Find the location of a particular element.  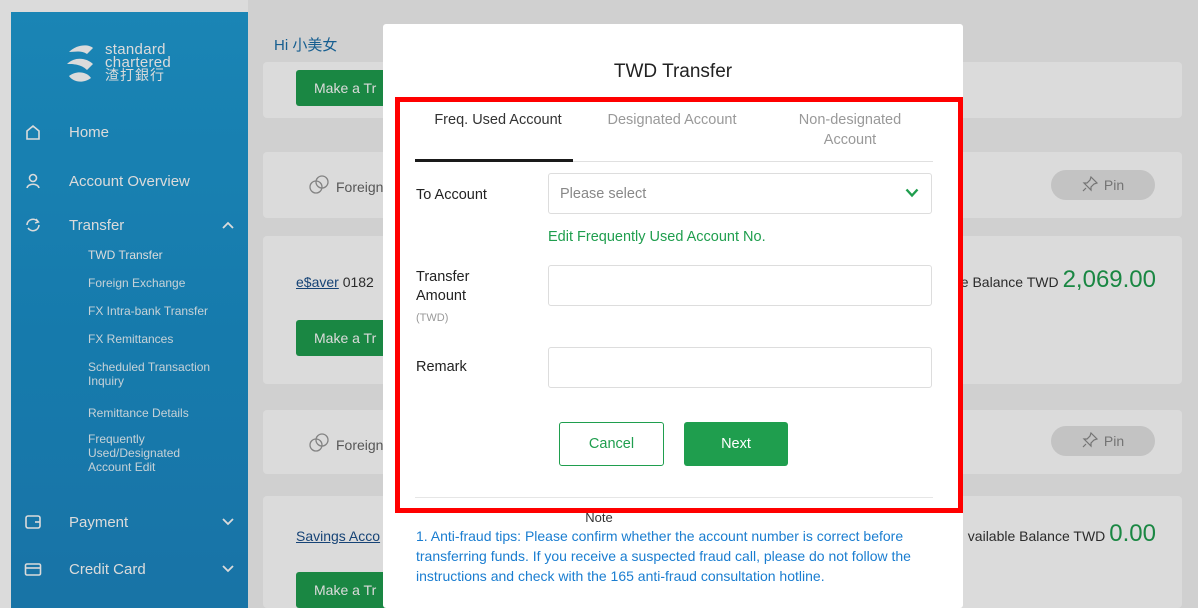

transfer-amount-unit: (TWD) is located at coordinates (432, 318).